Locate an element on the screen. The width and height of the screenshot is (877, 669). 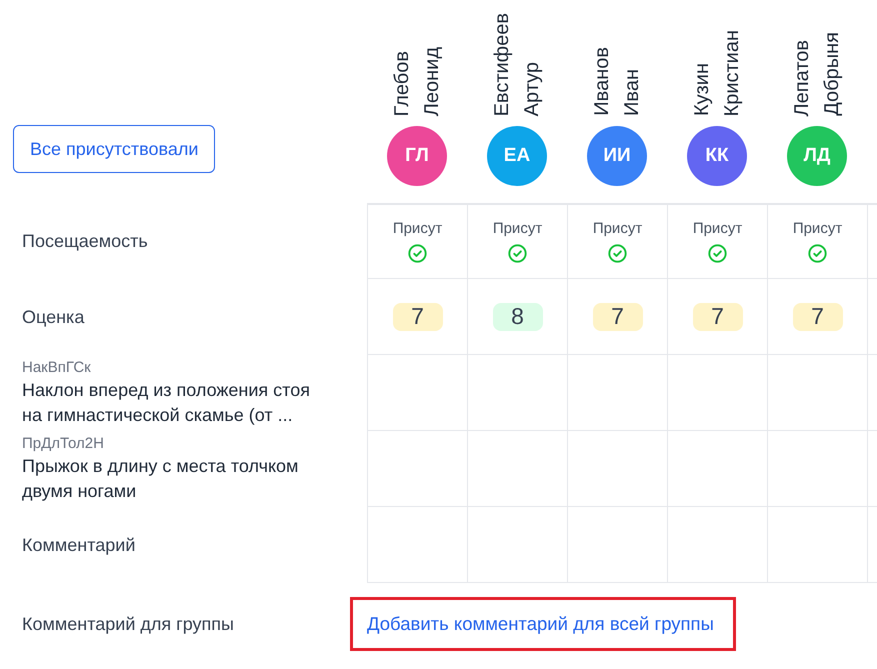
exercise-code: ПрДлТол2Н is located at coordinates (63, 444).